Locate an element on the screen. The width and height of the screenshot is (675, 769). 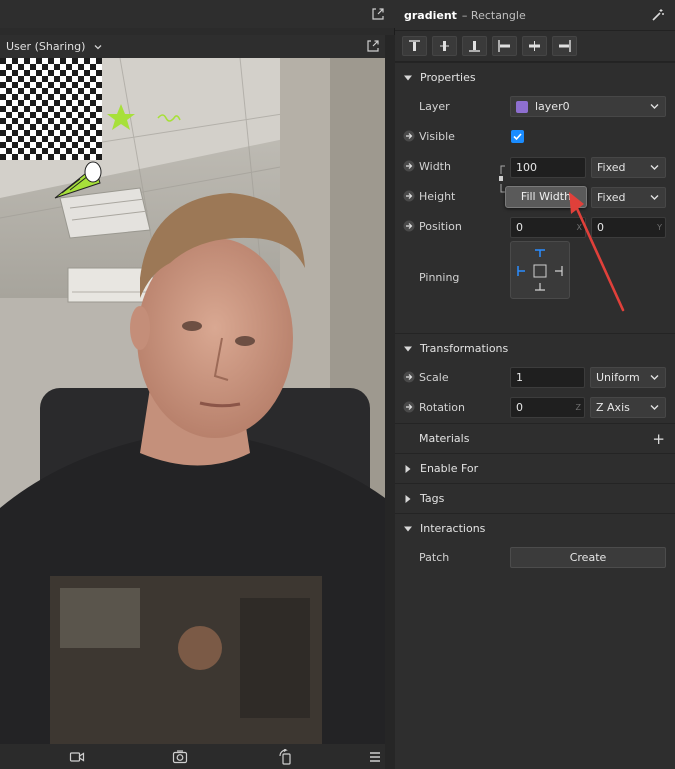
rotation-value: 0 is located at coordinates (519, 407).